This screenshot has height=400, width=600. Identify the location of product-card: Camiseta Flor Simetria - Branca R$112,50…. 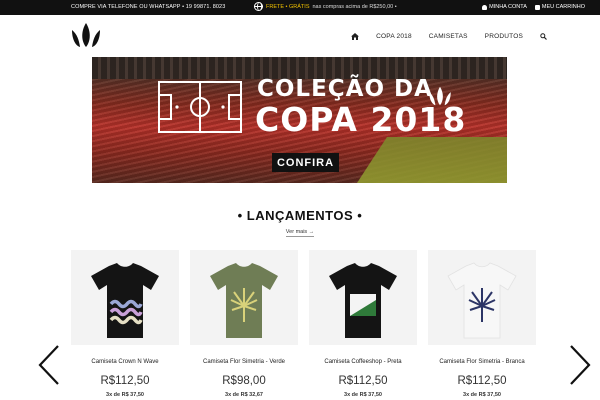
(482, 325).